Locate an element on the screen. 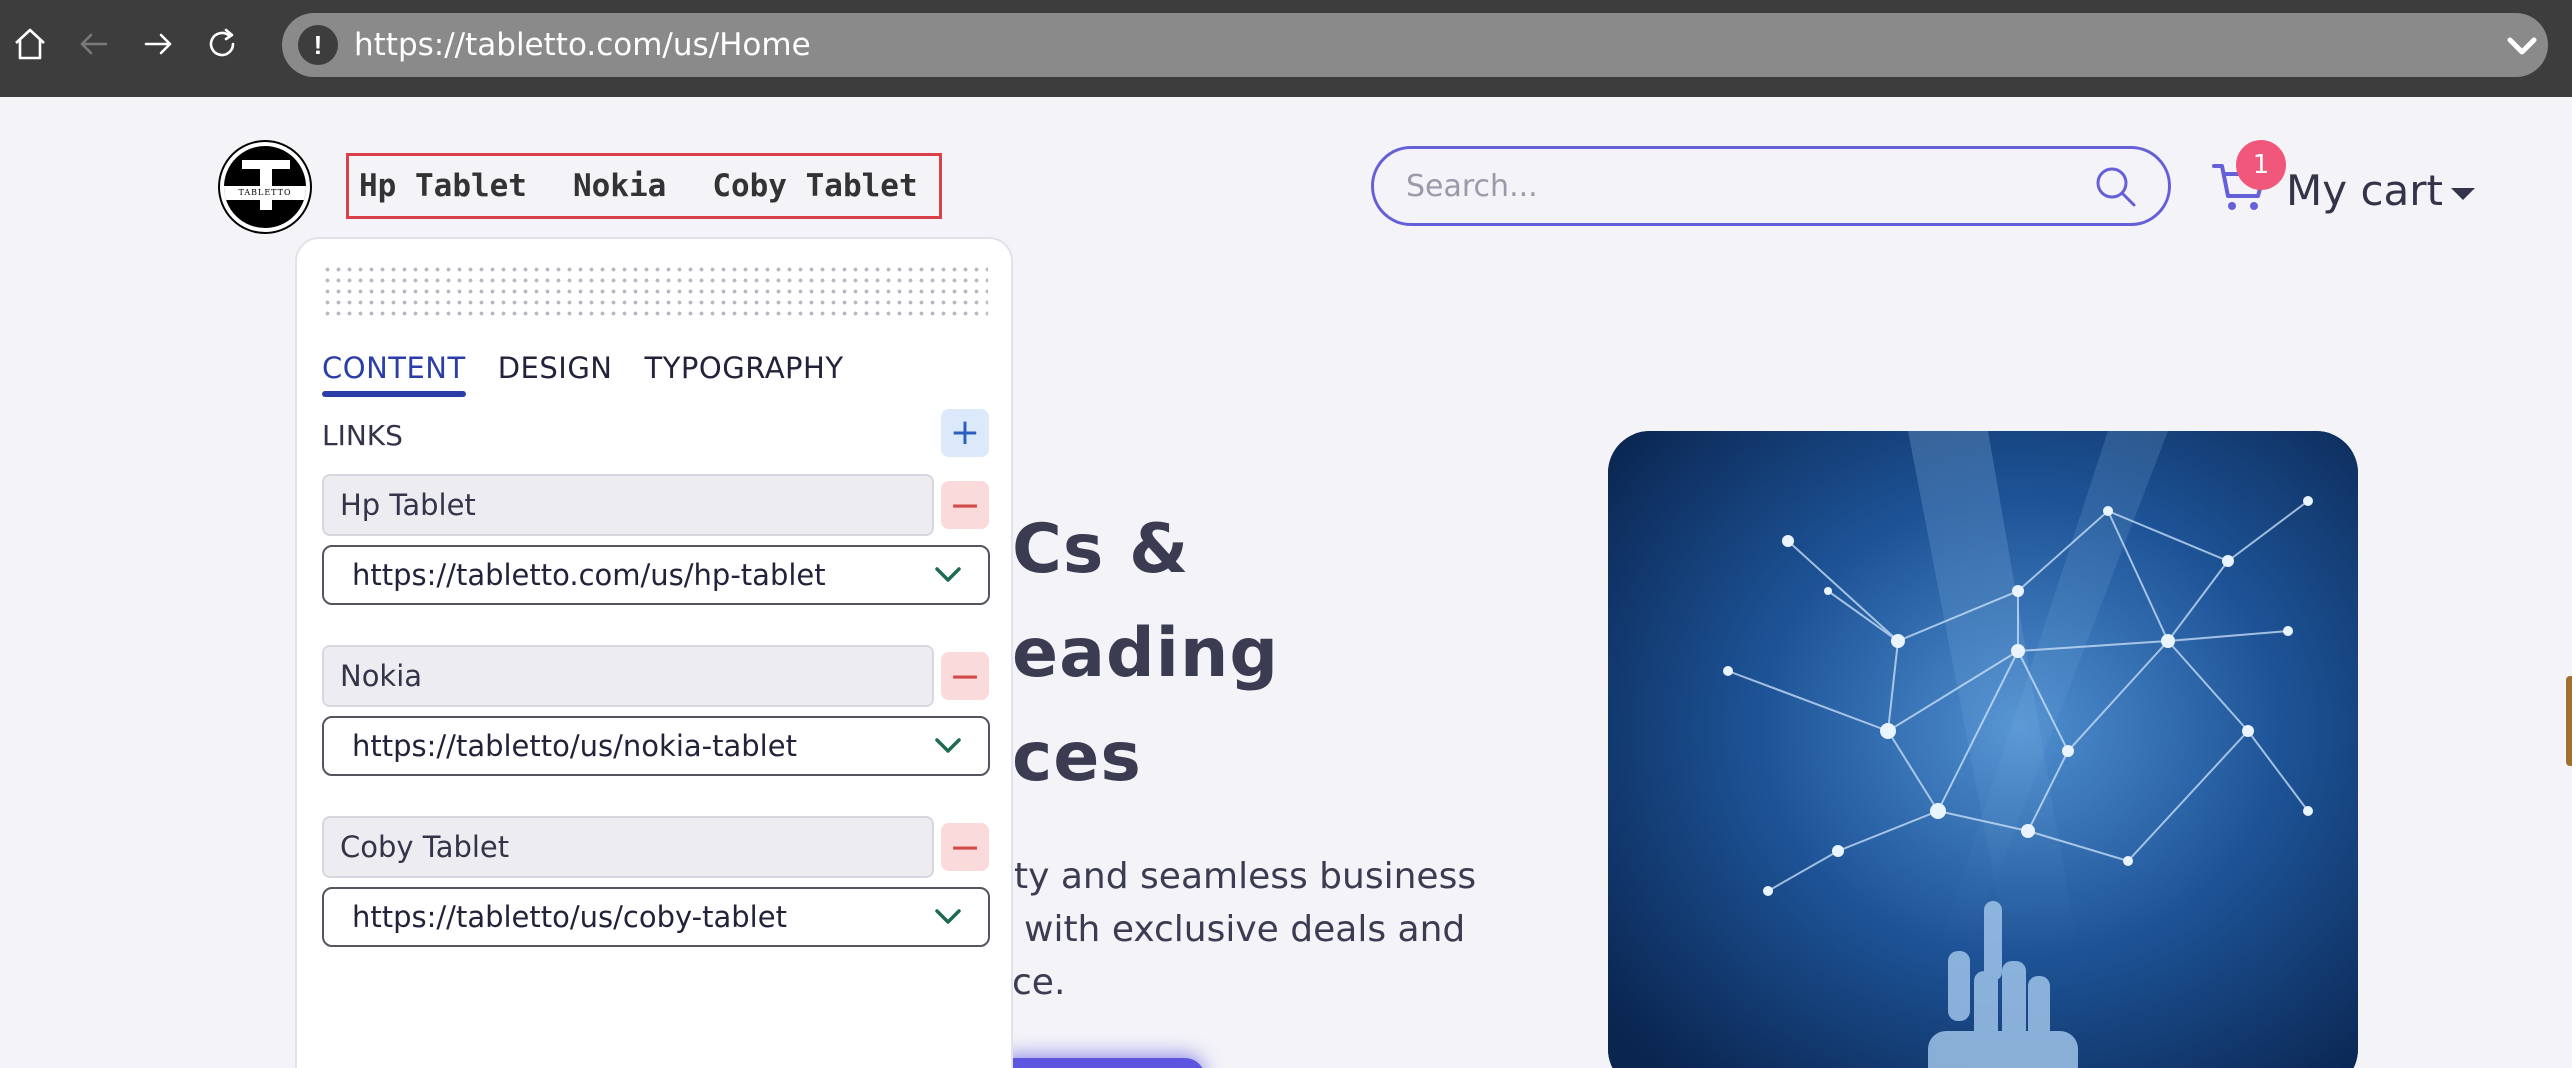 Image resolution: width=2572 pixels, height=1068 pixels. hero-title-line-2: eading is located at coordinates (1146, 653).